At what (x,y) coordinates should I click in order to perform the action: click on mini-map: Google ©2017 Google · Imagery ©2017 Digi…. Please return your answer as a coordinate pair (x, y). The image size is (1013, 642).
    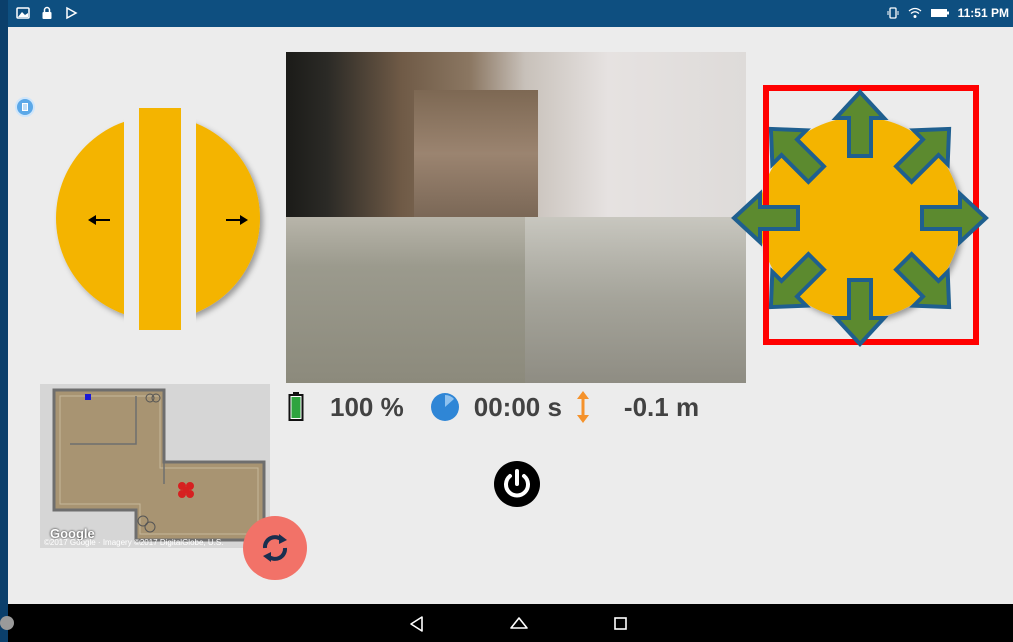
    Looking at the image, I should click on (155, 466).